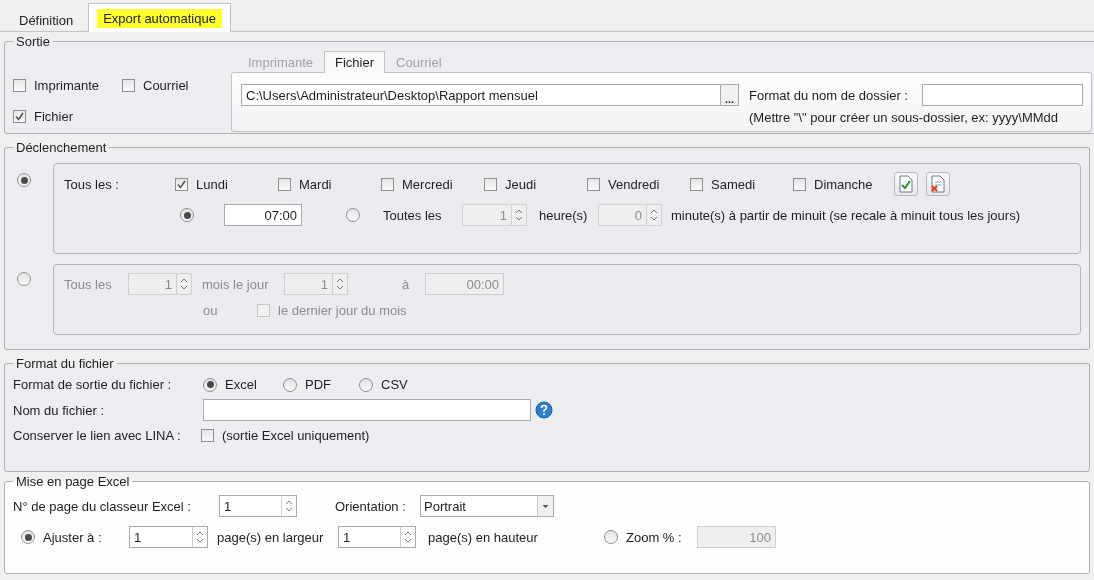  Describe the element at coordinates (904, 118) in the screenshot. I see `hint-text: (Mettre "\" pour créer un sous-dossier, ex: yyyy\MMdd` at that location.